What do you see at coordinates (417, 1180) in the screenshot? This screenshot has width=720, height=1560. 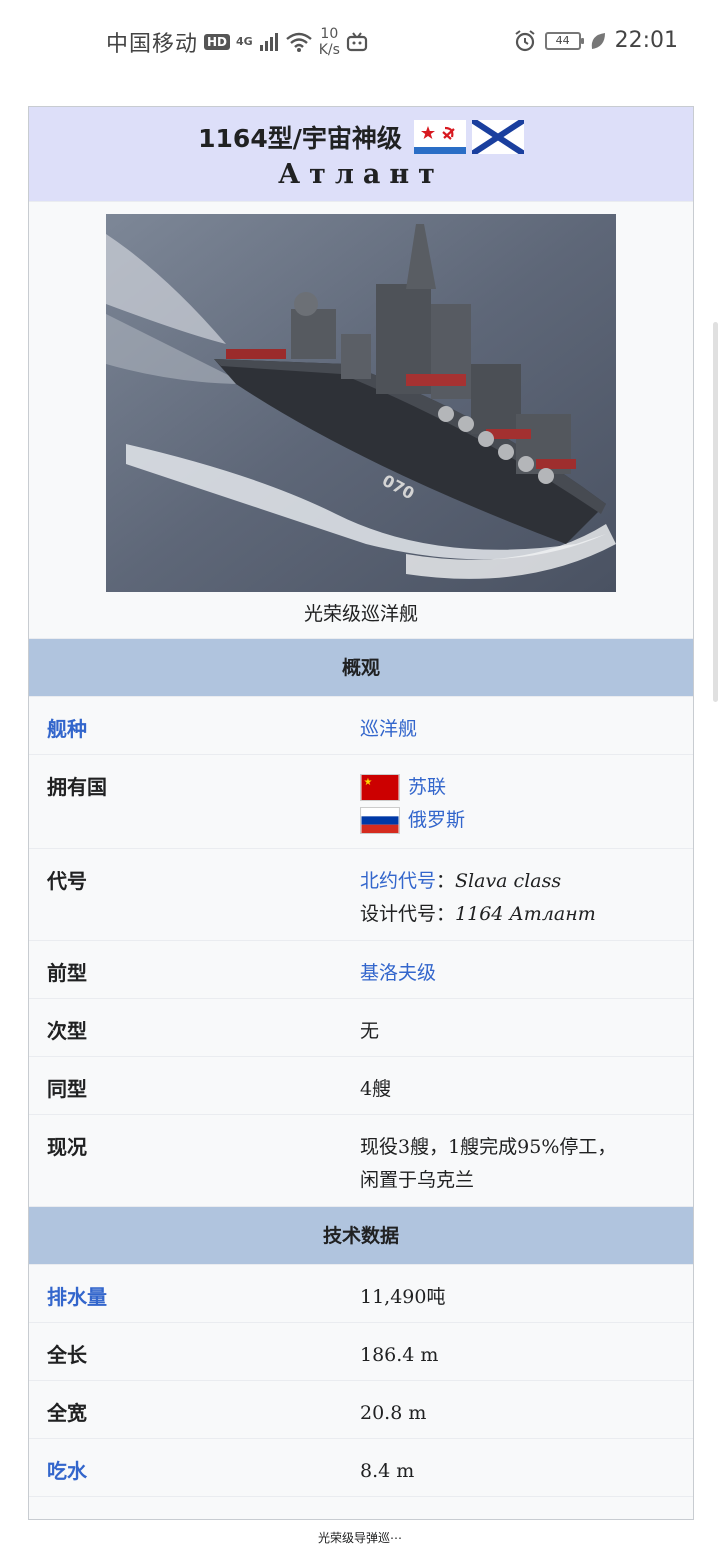 I see `status-line-2: 闲置于乌克兰` at bounding box center [417, 1180].